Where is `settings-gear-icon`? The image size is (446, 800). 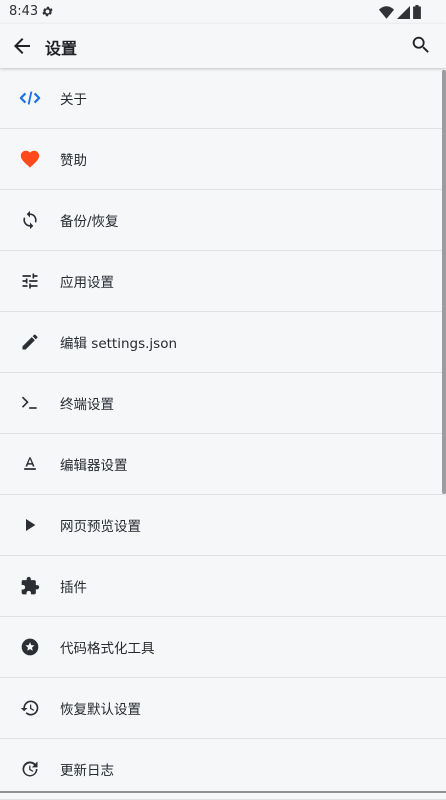
settings-gear-icon is located at coordinates (47, 13).